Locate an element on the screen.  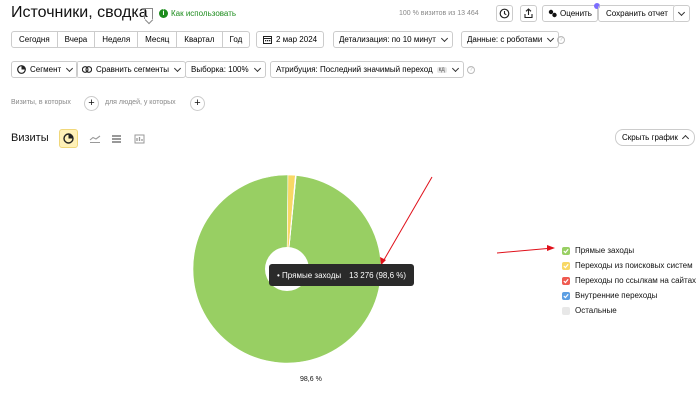
chart-tooltip: • Прямые заходы 13 276 (98,6 %) is located at coordinates (342, 275).